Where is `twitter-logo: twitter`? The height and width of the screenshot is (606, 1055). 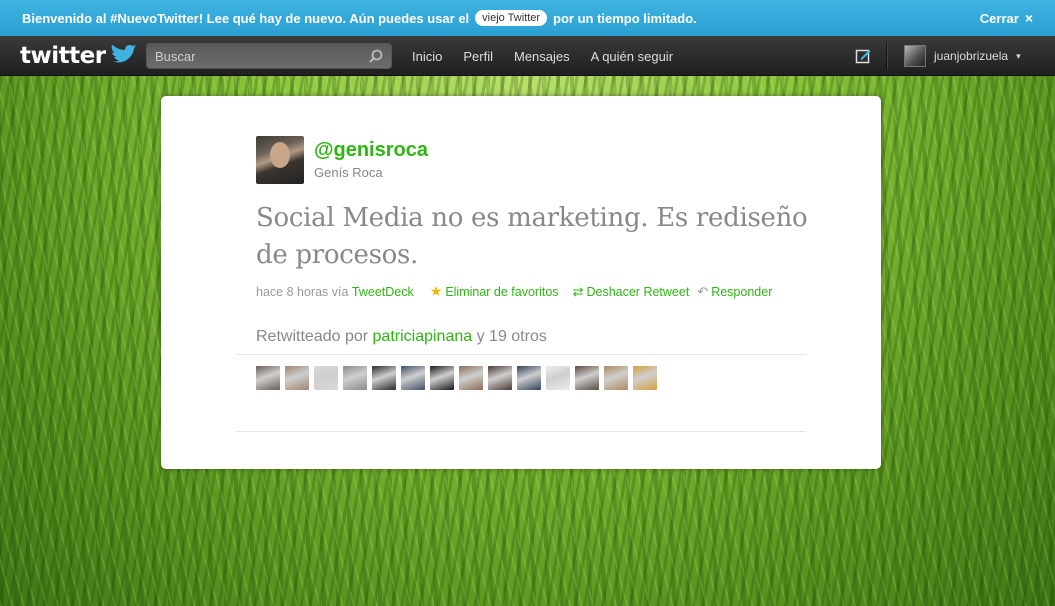 twitter-logo: twitter is located at coordinates (79, 56).